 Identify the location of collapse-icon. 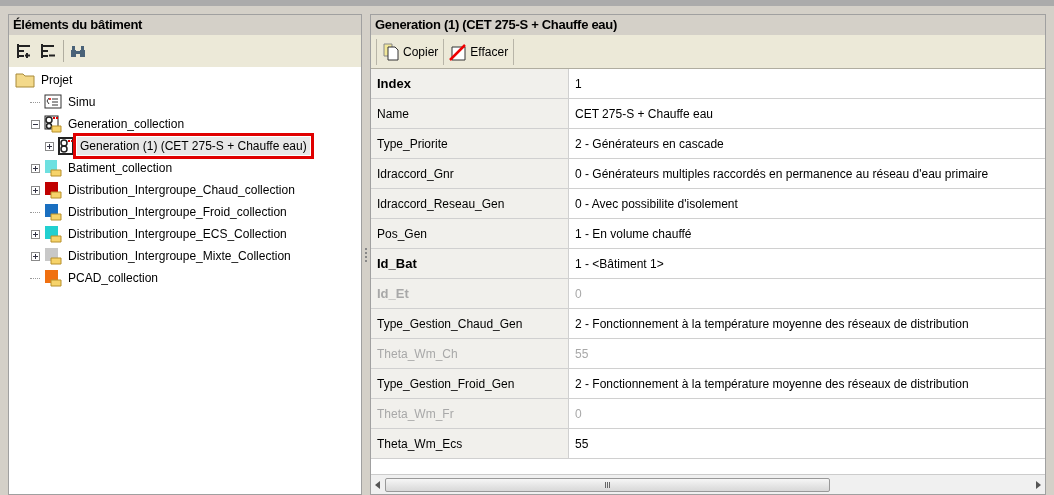
(35, 124).